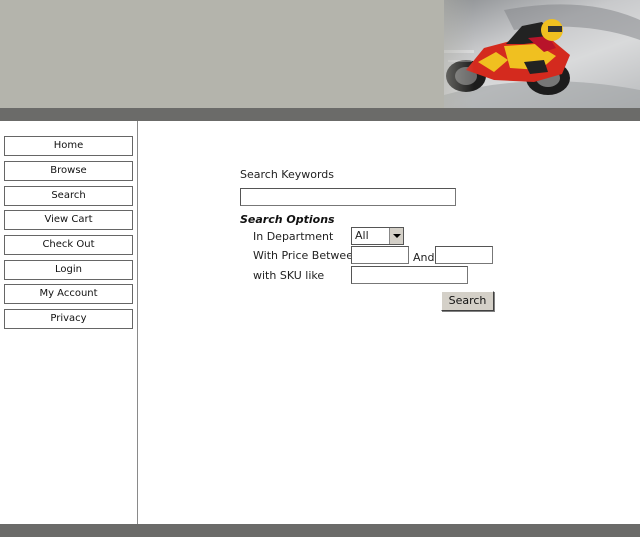  What do you see at coordinates (68, 270) in the screenshot?
I see `nav-login-button: Login` at bounding box center [68, 270].